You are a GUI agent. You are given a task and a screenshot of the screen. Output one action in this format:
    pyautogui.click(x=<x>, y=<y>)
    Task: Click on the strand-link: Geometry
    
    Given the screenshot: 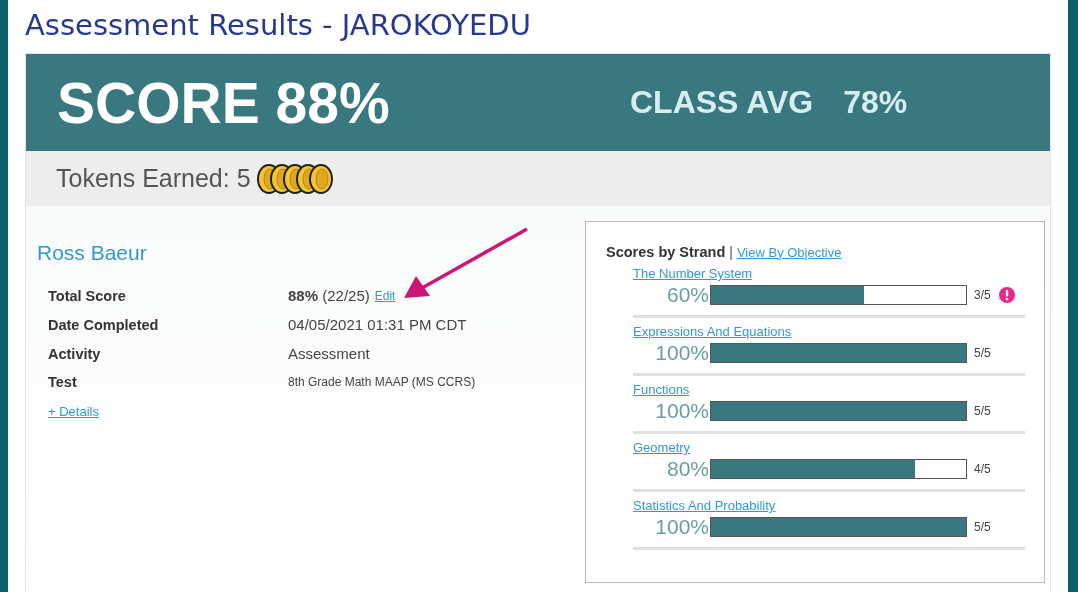 What is the action you would take?
    pyautogui.click(x=662, y=447)
    